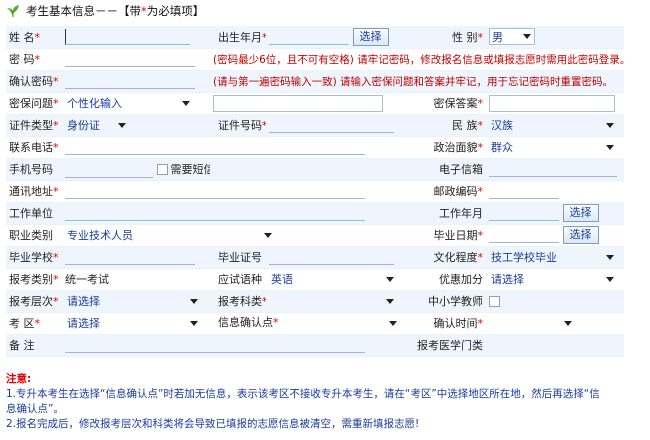 The height and width of the screenshot is (440, 650). I want to click on job-label: 职业类别, so click(34, 235).